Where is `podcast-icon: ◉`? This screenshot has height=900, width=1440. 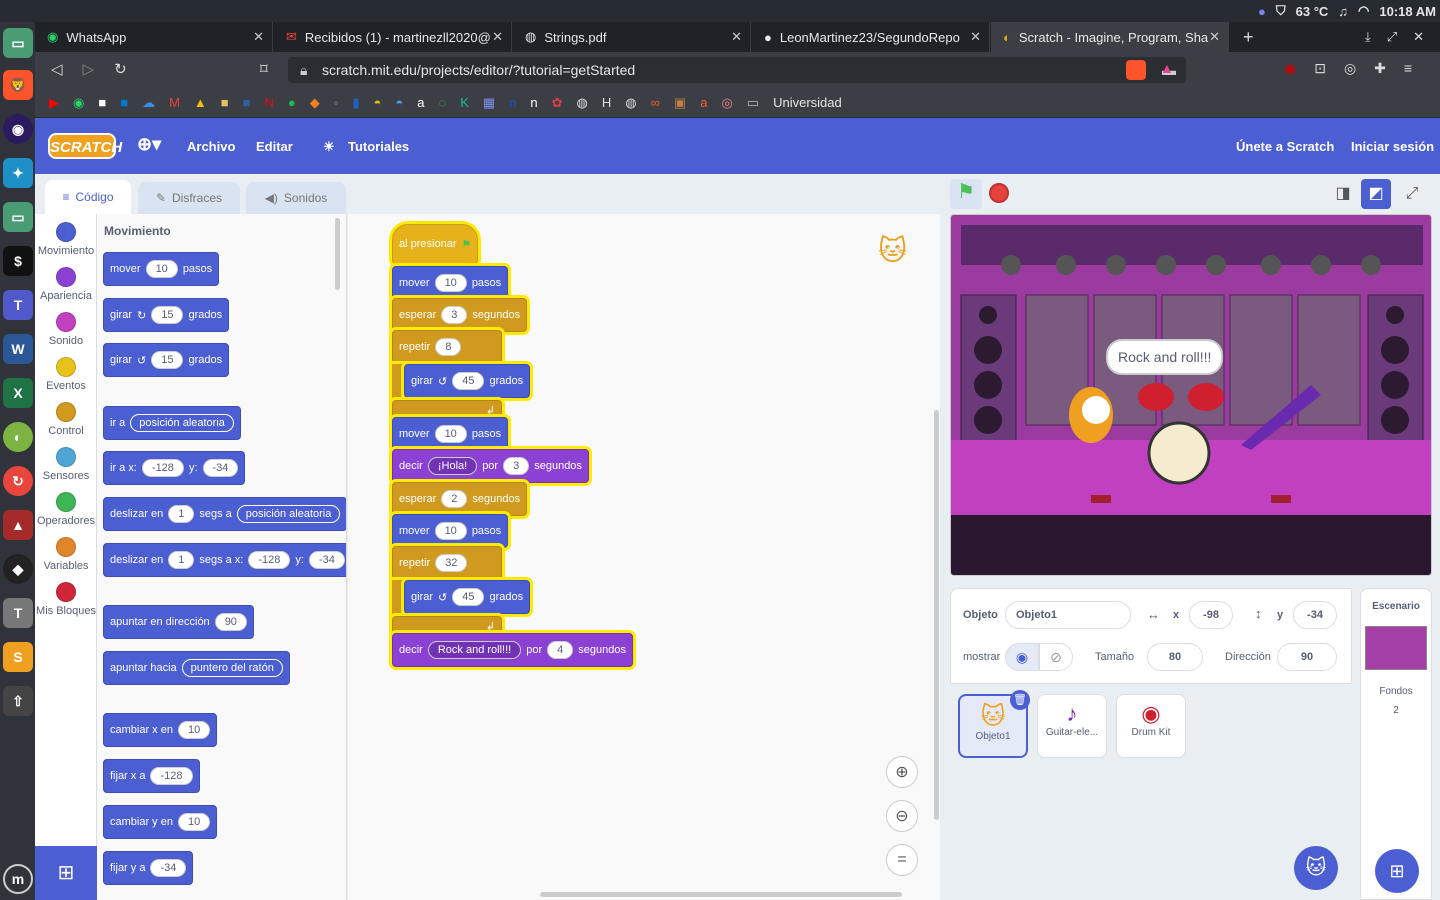
podcast-icon: ◉ is located at coordinates (18, 129).